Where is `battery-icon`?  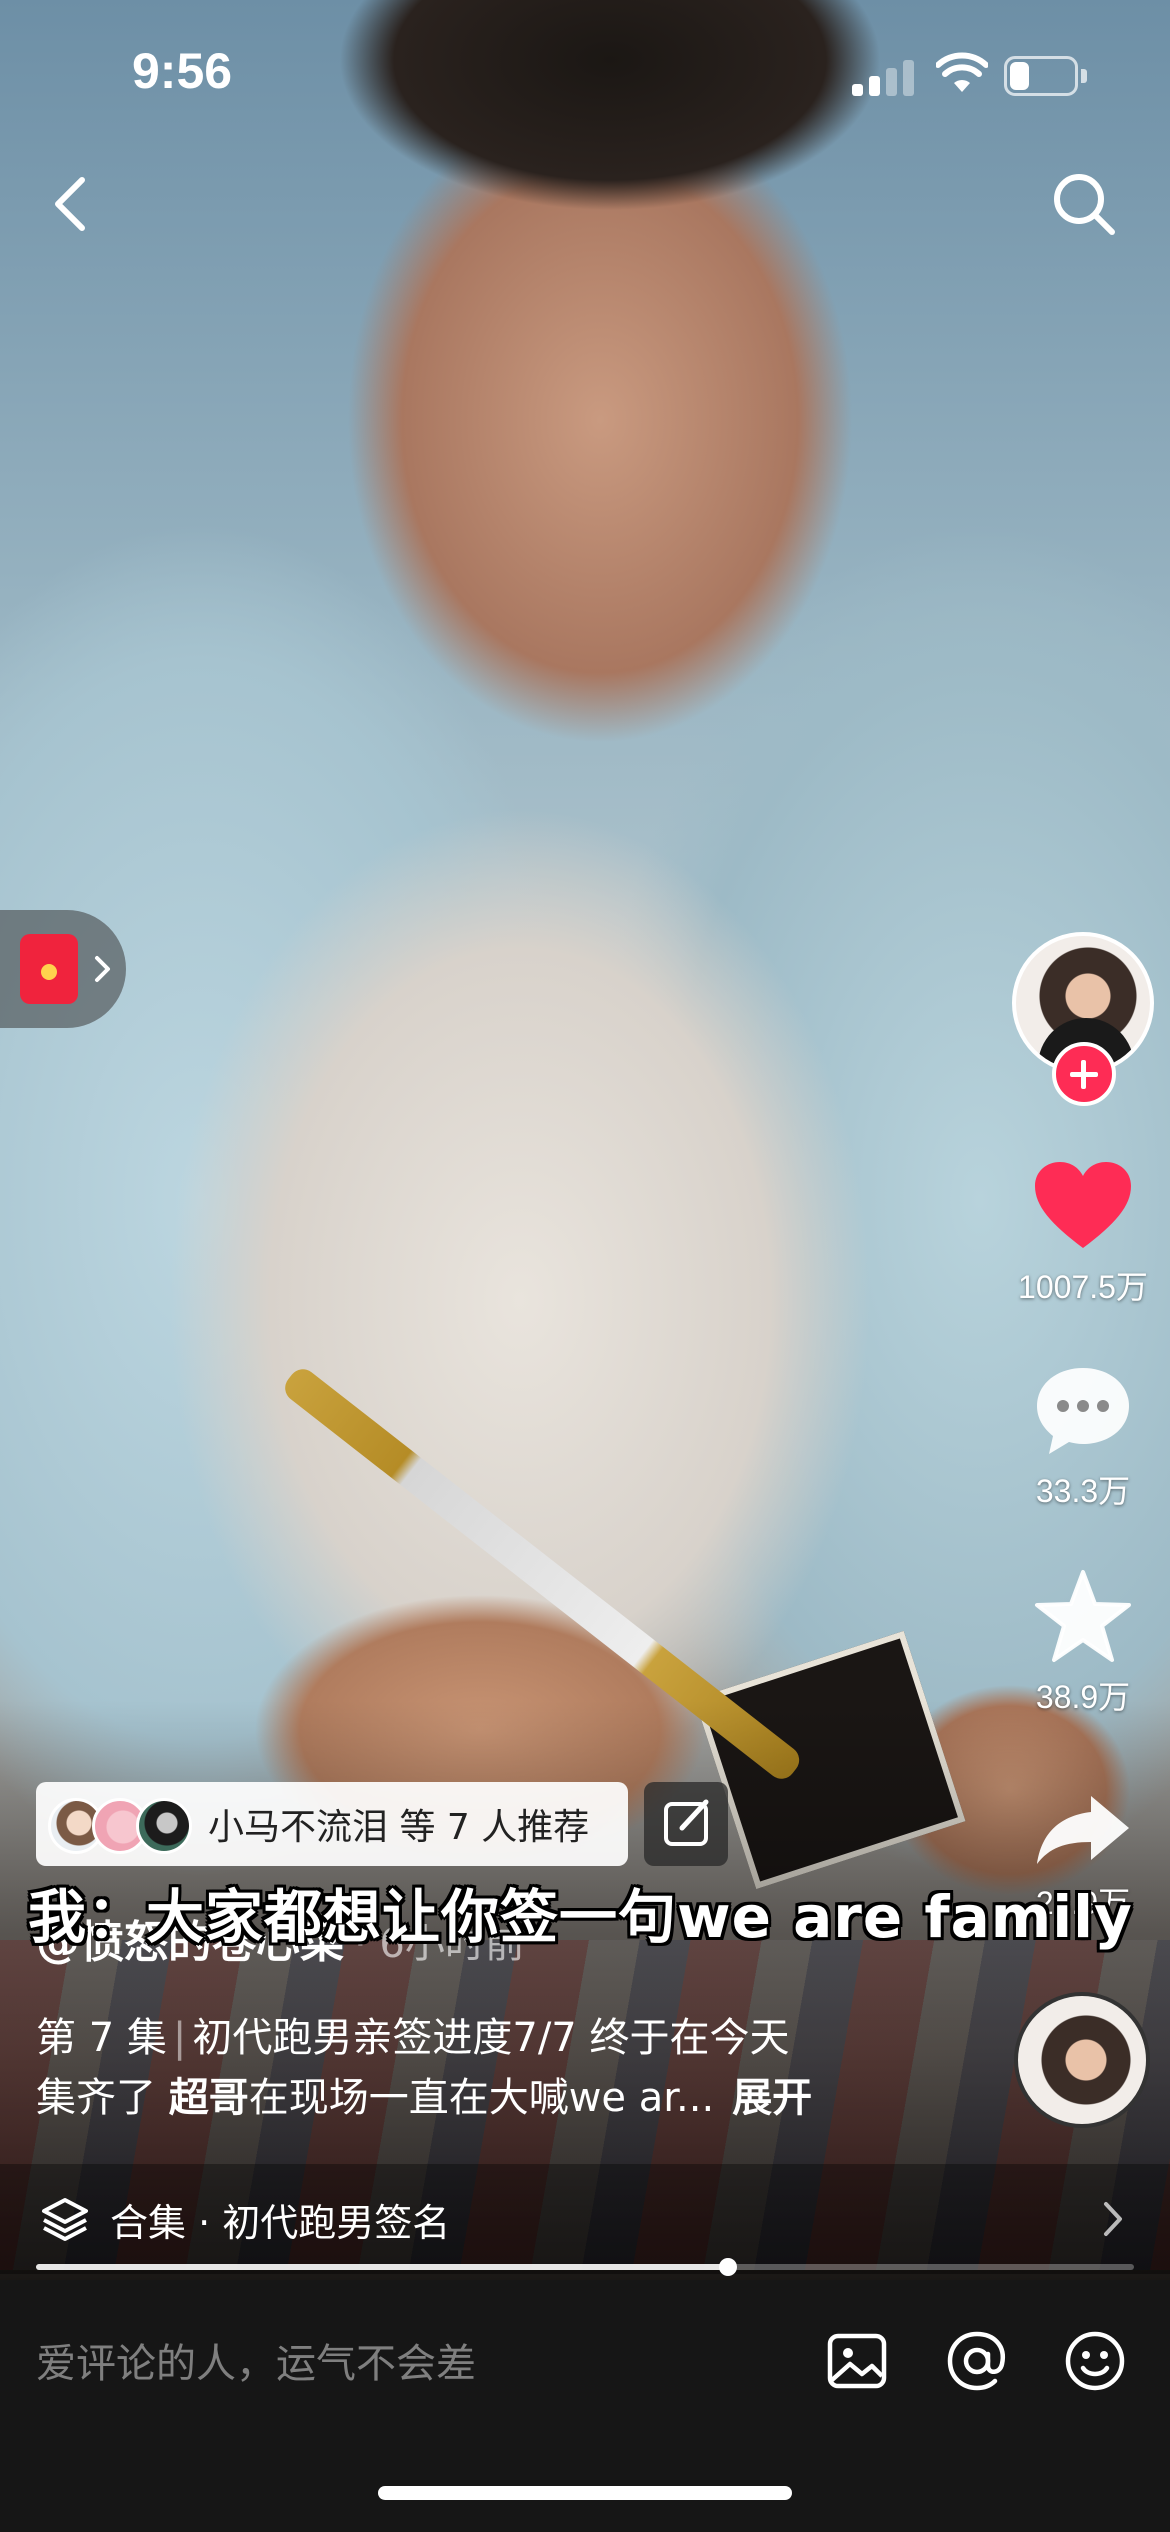 battery-icon is located at coordinates (1046, 76).